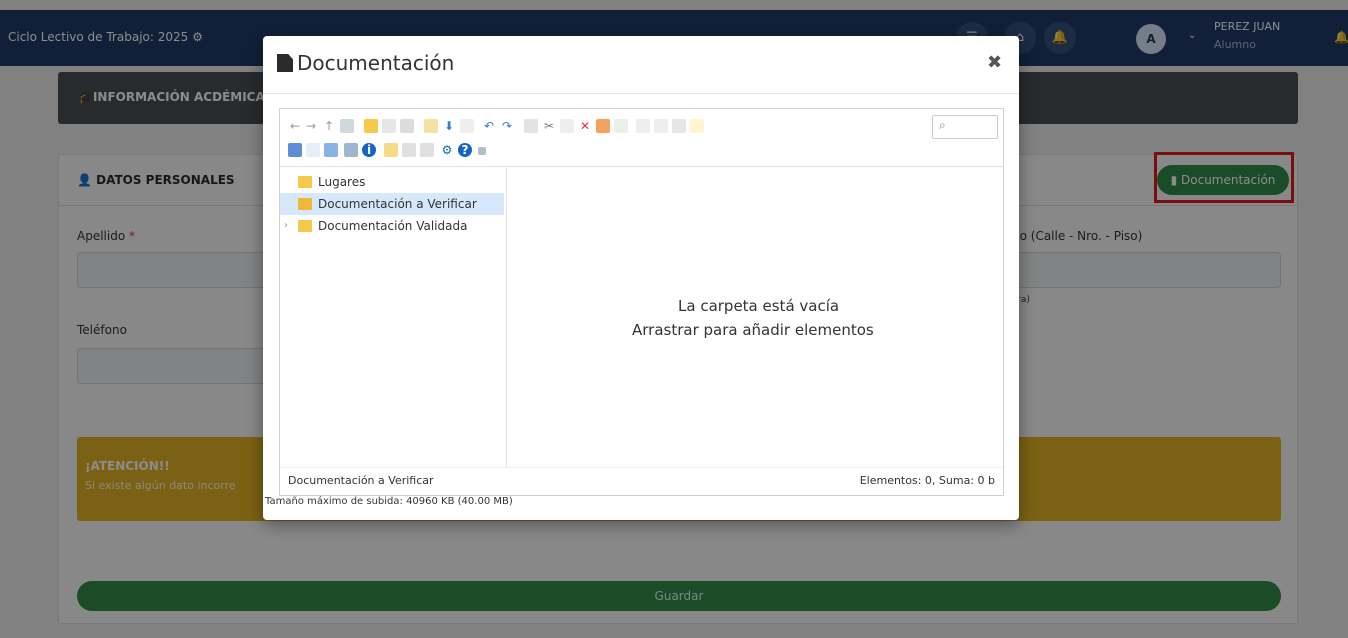 The height and width of the screenshot is (638, 1348). I want to click on empty-icon, so click(603, 126).